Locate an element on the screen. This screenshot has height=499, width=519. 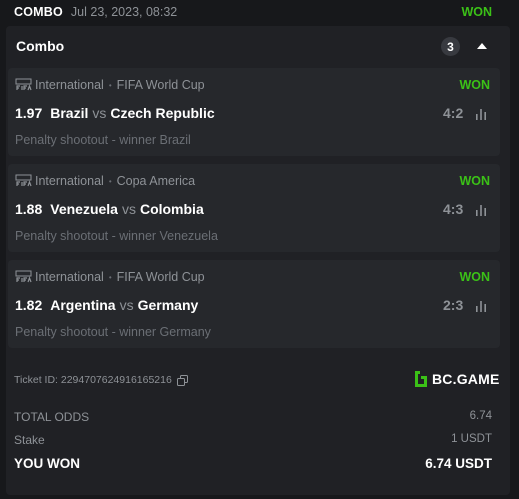
leg-odds: 1.88 is located at coordinates (29, 209).